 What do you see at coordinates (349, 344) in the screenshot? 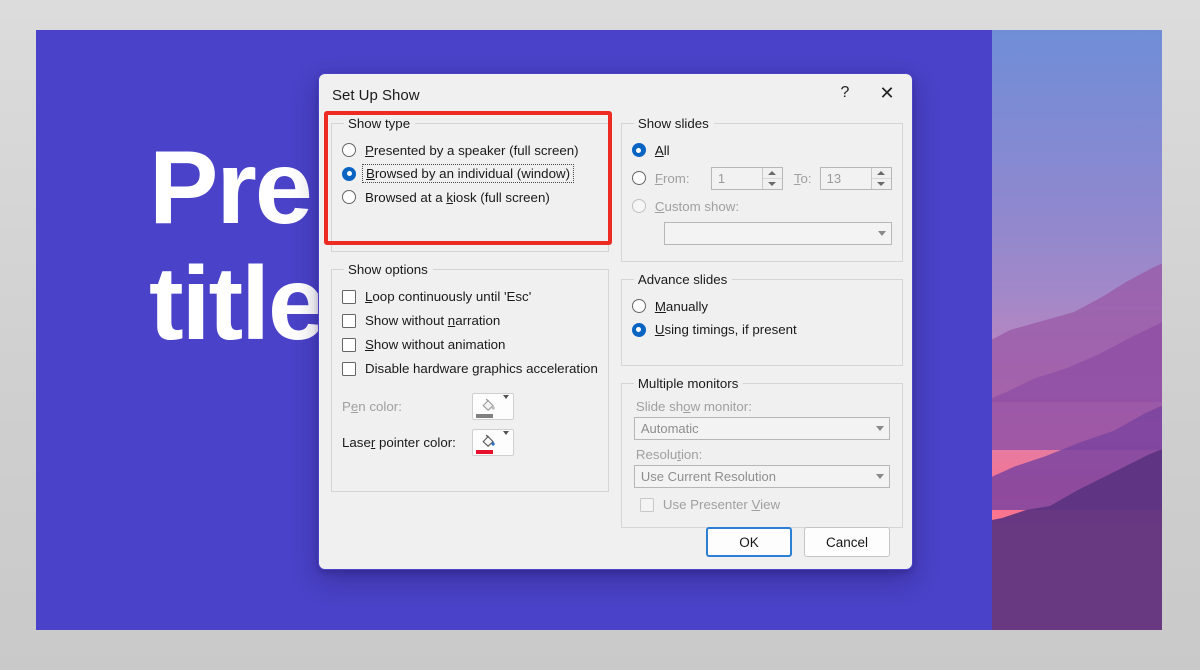
I see `checkbox-show-without-animation-box` at bounding box center [349, 344].